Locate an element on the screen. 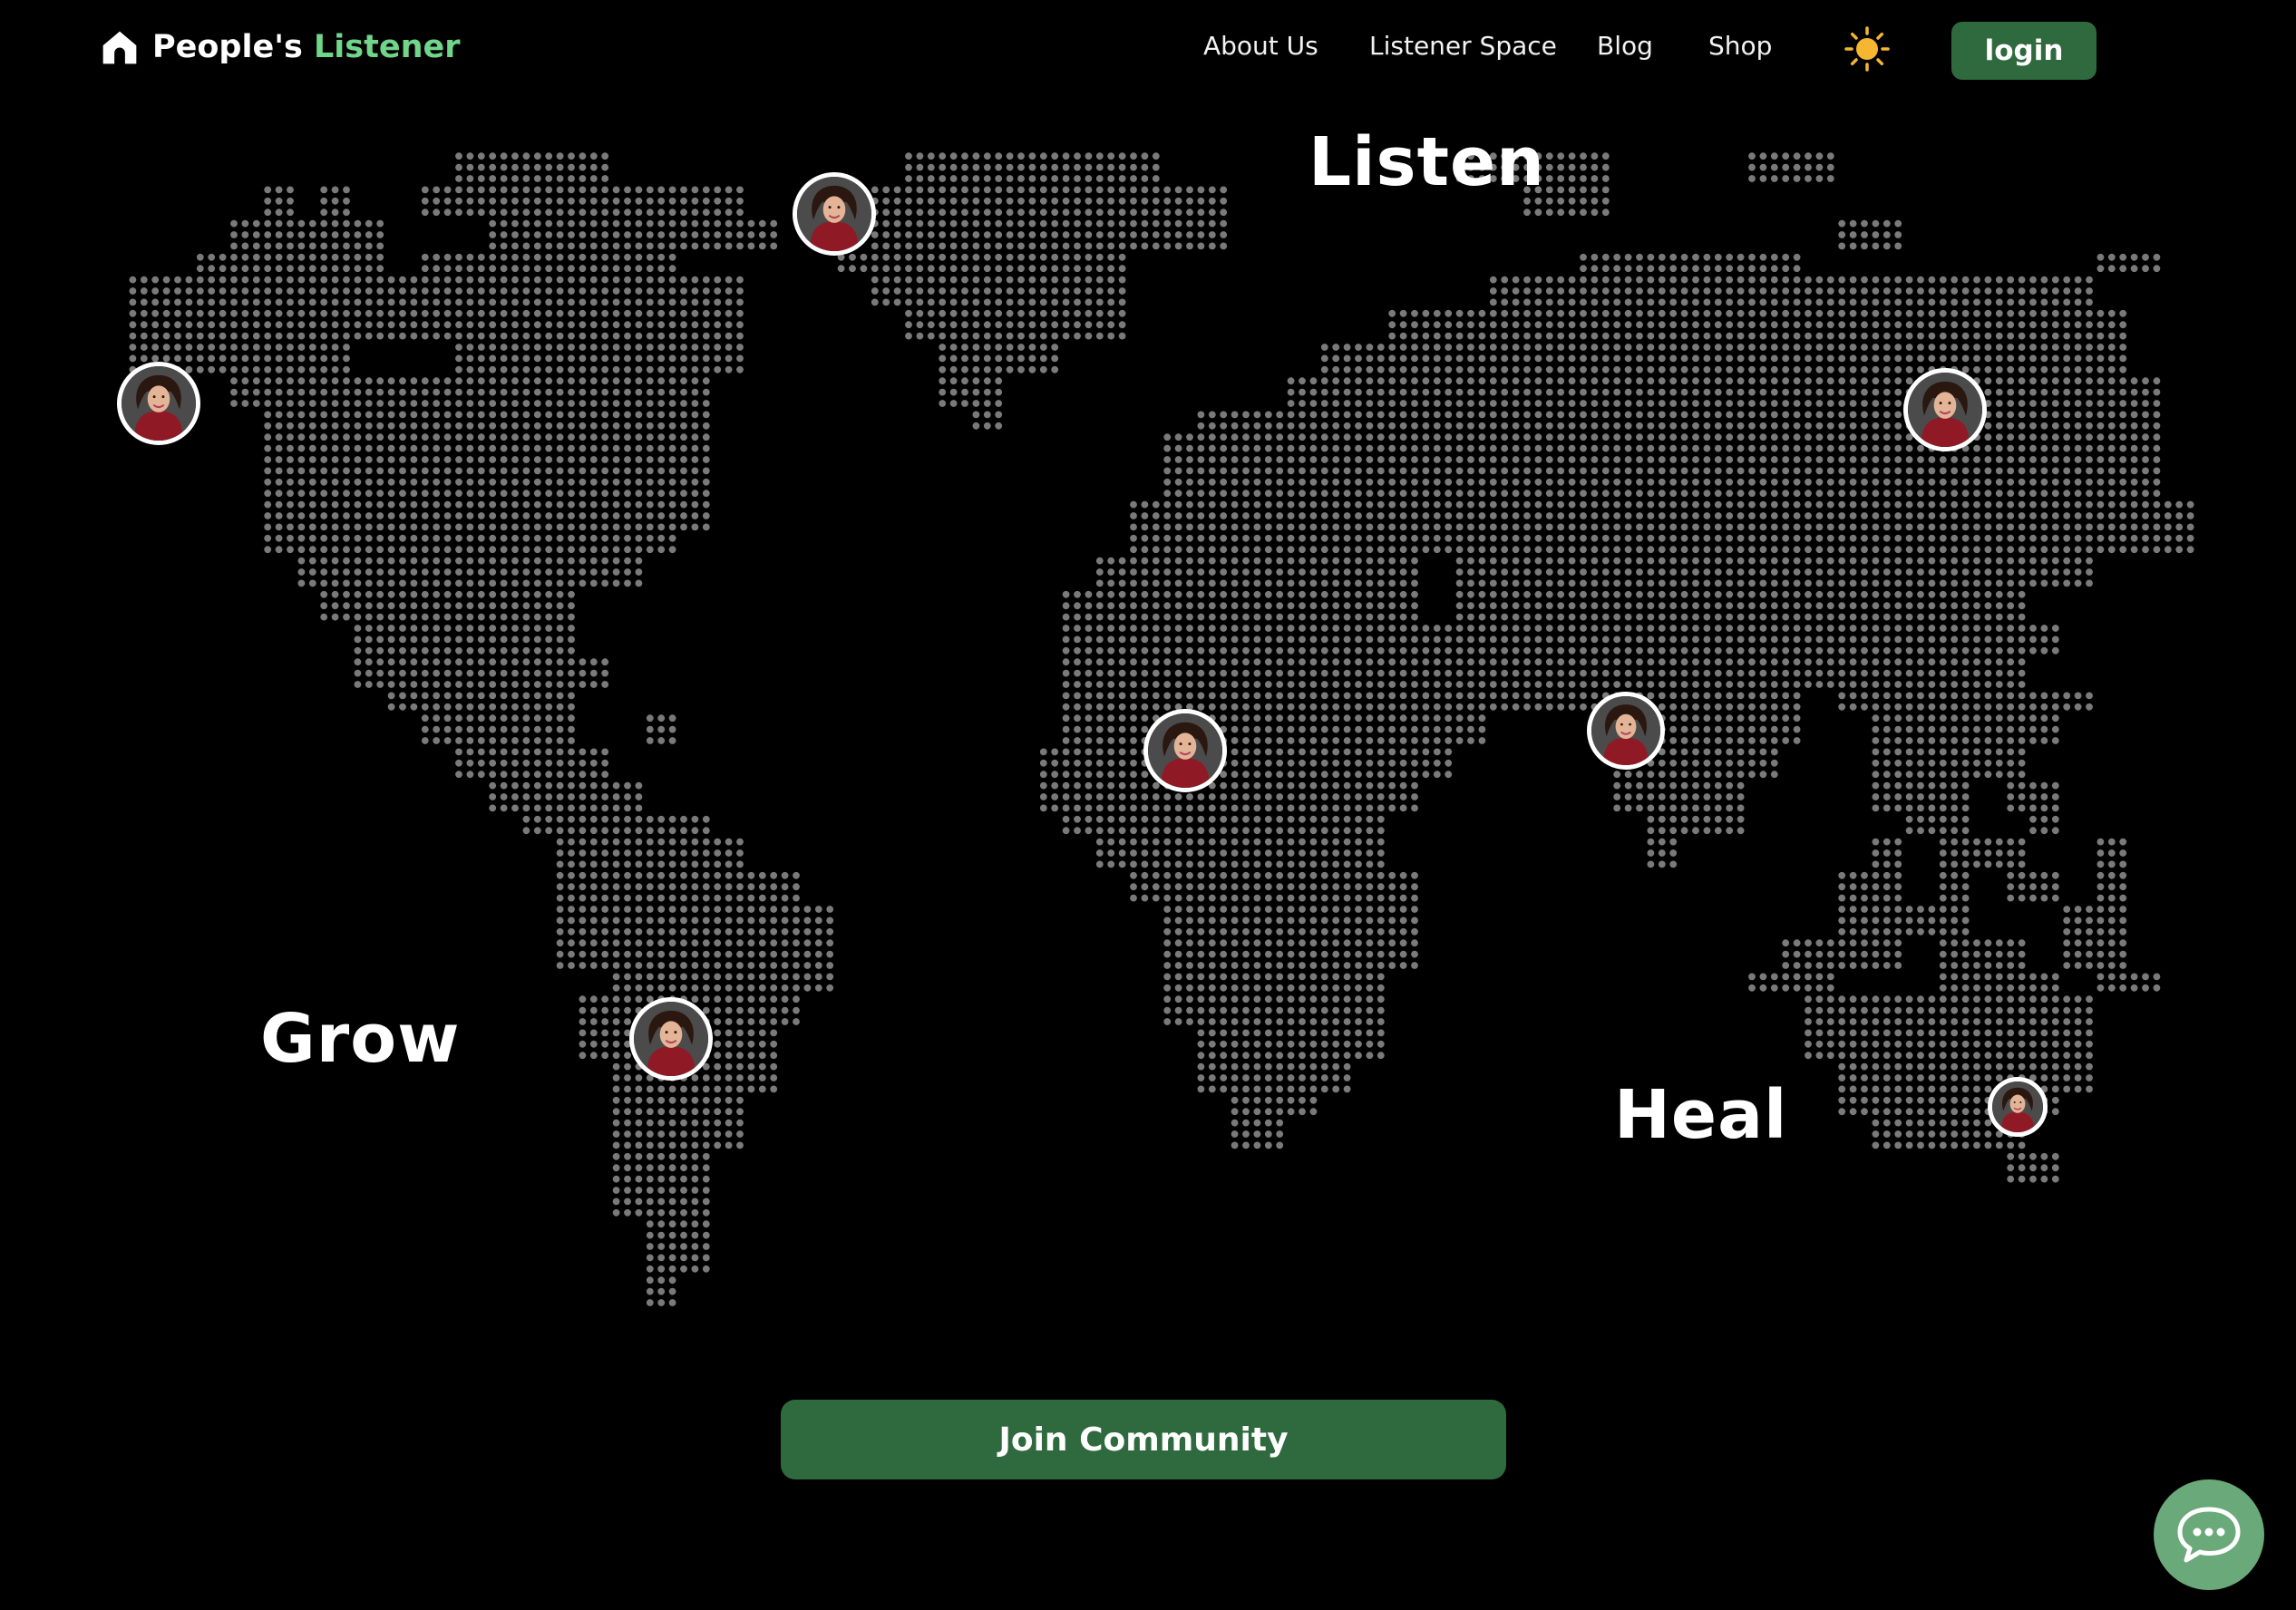 This screenshot has width=2296, height=1610. hero-word-listen: Listen is located at coordinates (1427, 162).